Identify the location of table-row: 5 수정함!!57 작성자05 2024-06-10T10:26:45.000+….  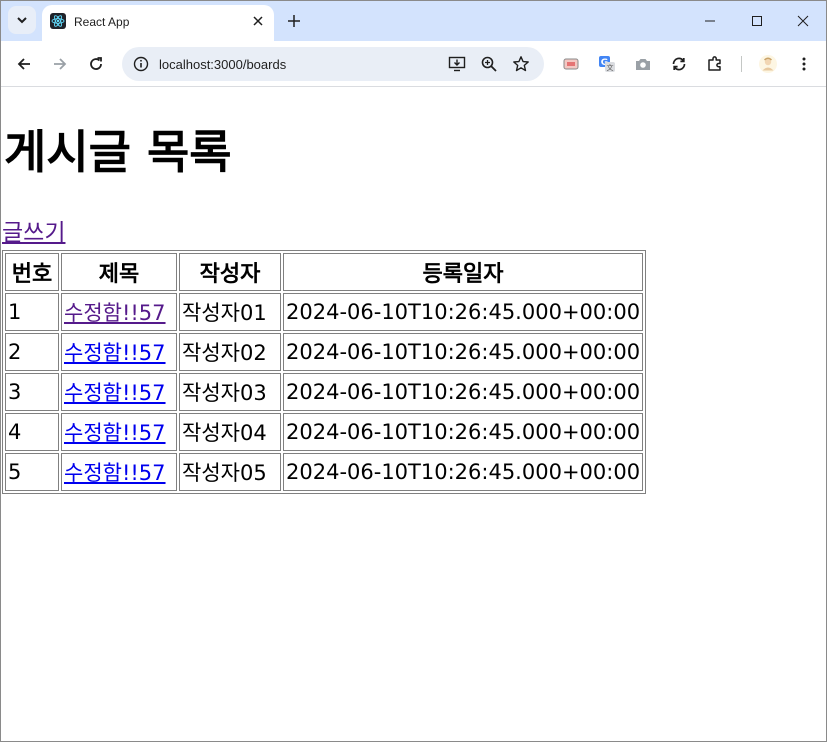
(324, 472).